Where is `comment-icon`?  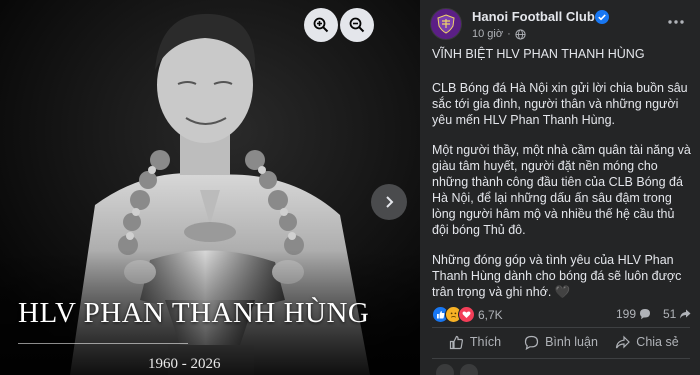 comment-icon is located at coordinates (531, 342).